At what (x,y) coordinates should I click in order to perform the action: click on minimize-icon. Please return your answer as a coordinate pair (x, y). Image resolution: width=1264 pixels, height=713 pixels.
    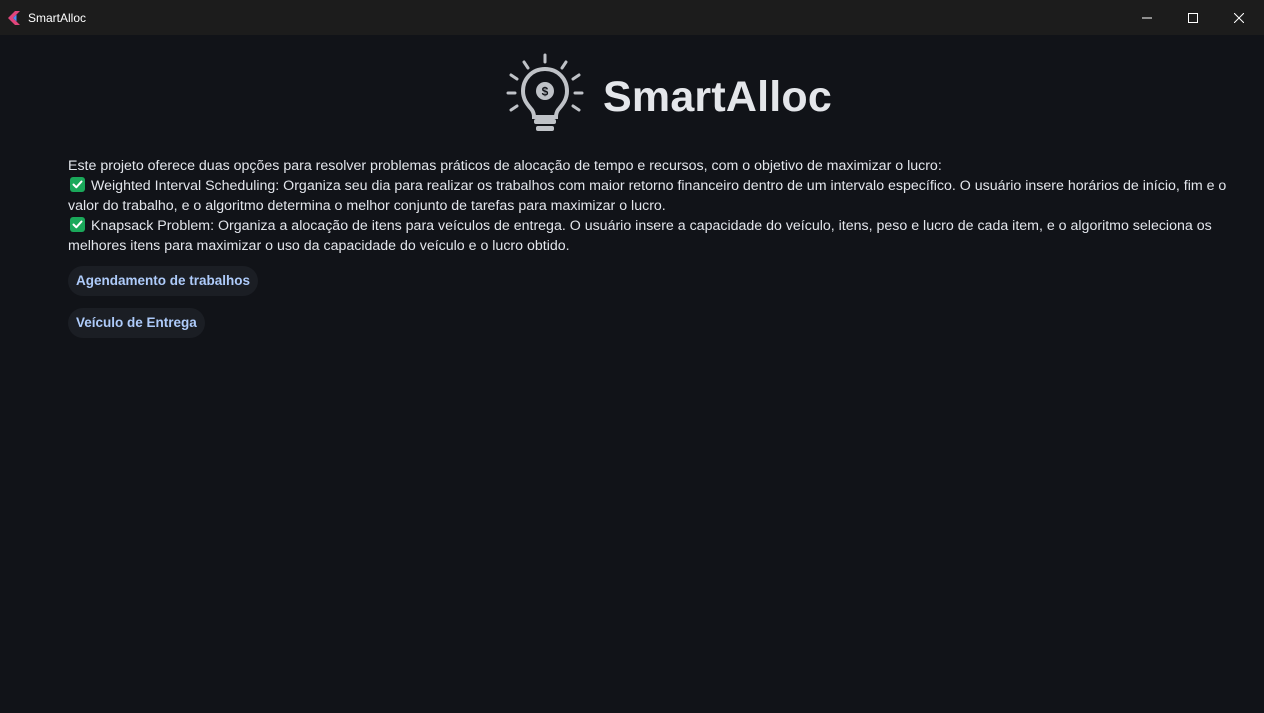
    Looking at the image, I should click on (1147, 17).